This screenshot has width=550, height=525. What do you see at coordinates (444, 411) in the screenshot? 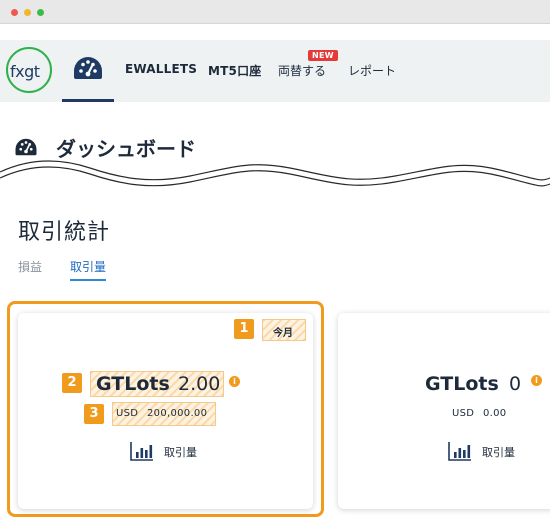
I see `overall-stats-card: GTLots 0 i USD 0.00 取引量` at bounding box center [444, 411].